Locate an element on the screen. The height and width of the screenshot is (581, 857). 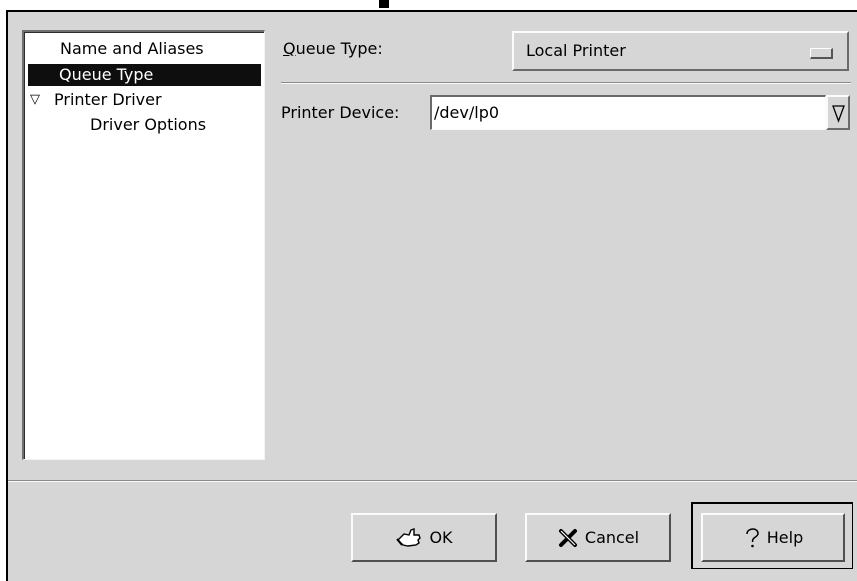
help-button: Help is located at coordinates (773, 537).